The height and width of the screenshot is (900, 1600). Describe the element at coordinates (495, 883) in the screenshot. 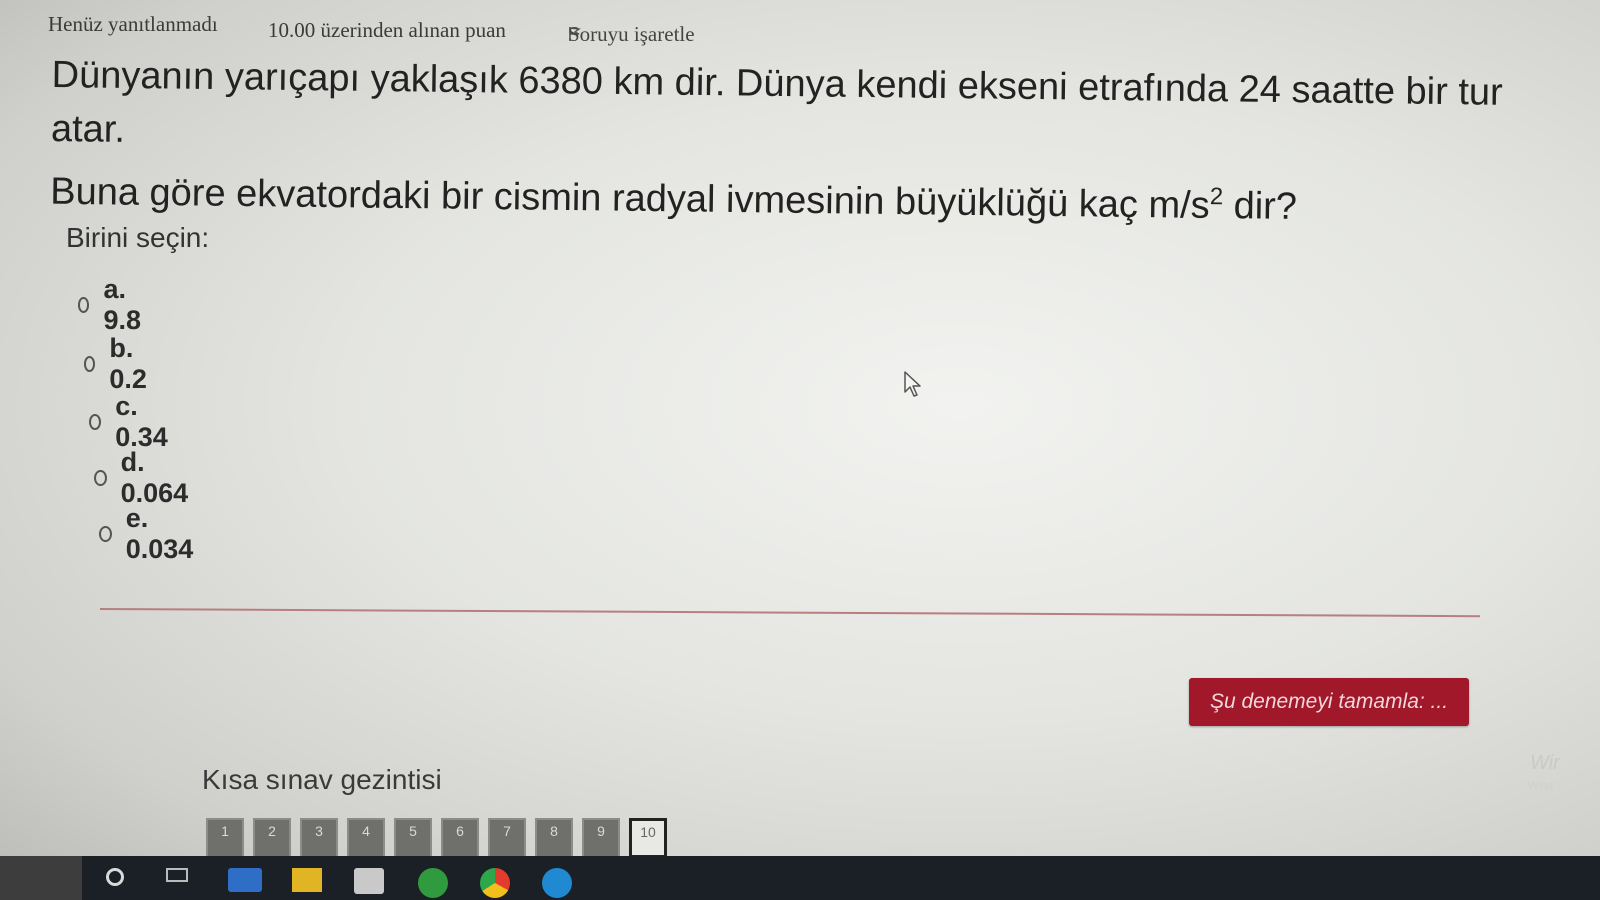

I see `chrome-browser-icon` at that location.